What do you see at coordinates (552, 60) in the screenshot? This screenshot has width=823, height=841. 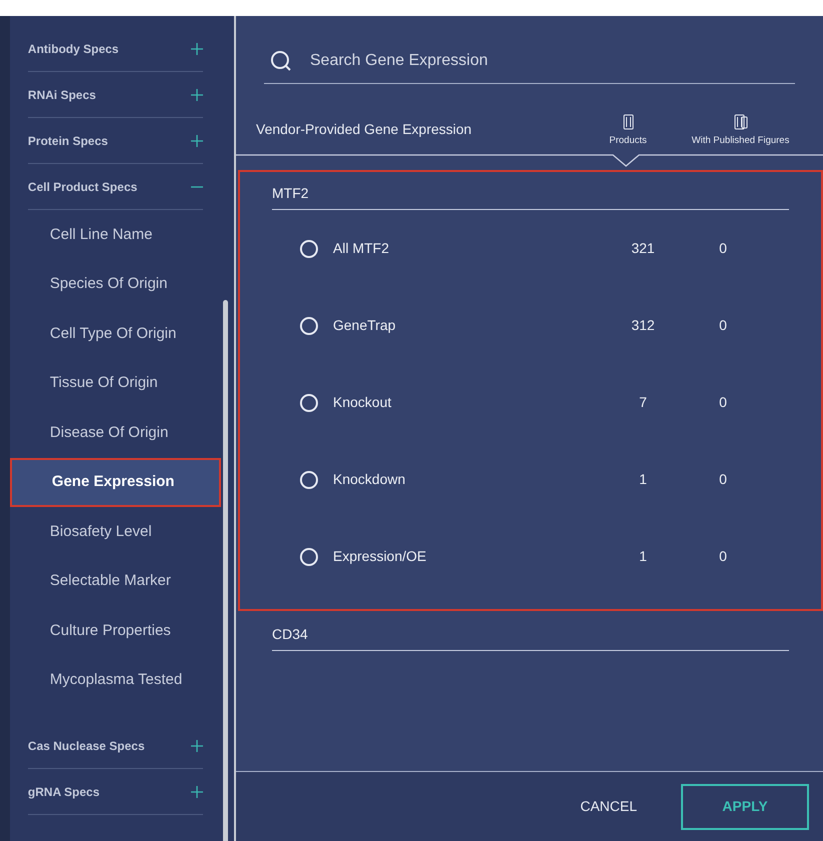 I see `search-field: Search Gene Expression` at bounding box center [552, 60].